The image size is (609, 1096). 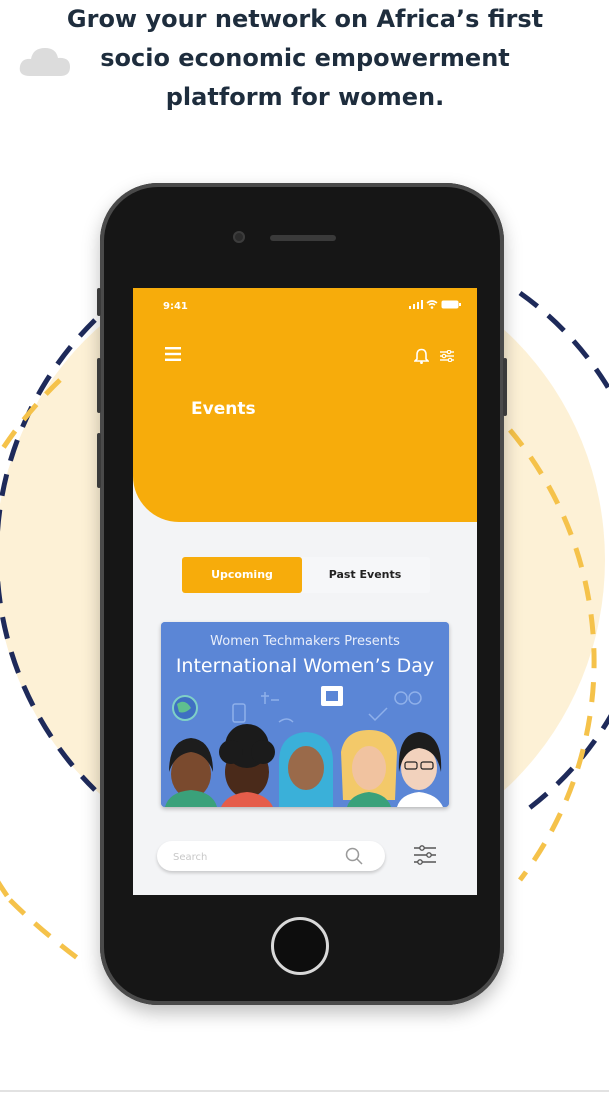 I want to click on front-camera, so click(x=239, y=237).